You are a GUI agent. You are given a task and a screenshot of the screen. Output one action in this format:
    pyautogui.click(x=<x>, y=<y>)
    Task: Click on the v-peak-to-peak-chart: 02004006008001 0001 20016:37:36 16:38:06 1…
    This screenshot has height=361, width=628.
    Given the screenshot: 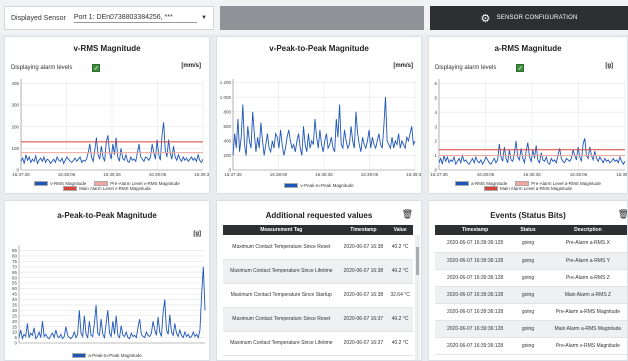 What is the action you would take?
    pyautogui.click(x=321, y=128)
    